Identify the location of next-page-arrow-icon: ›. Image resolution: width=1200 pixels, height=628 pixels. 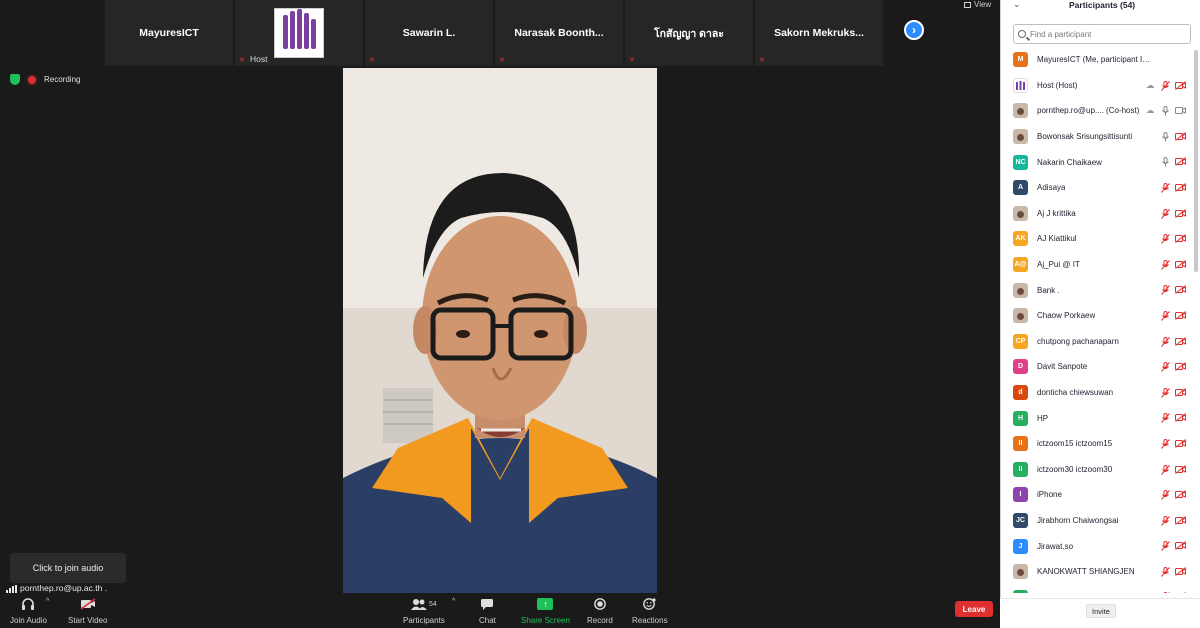
(914, 30).